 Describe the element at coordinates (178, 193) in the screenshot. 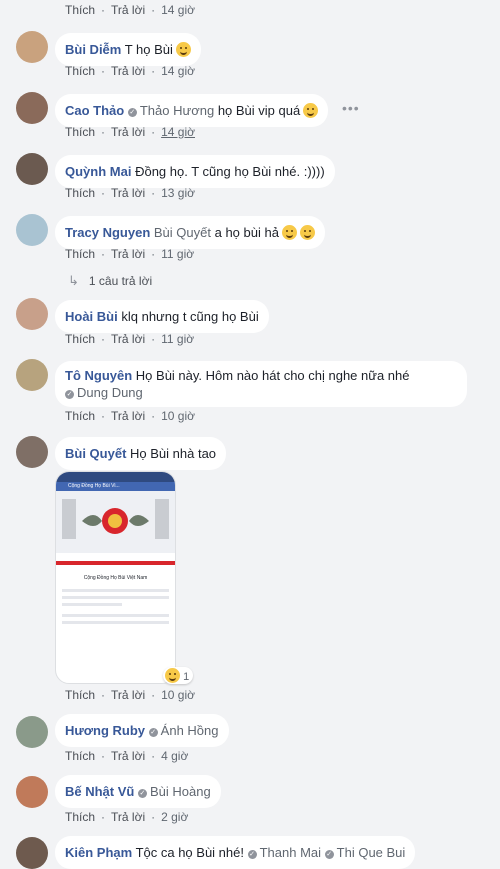

I see `comment-time: 13 giờ` at that location.